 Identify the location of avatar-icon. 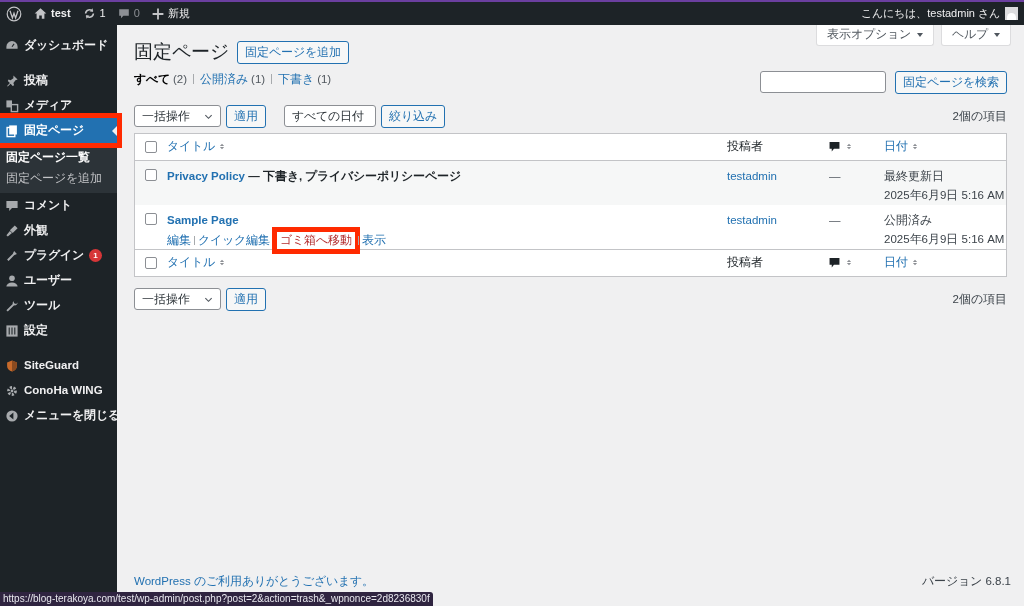
(1011, 13).